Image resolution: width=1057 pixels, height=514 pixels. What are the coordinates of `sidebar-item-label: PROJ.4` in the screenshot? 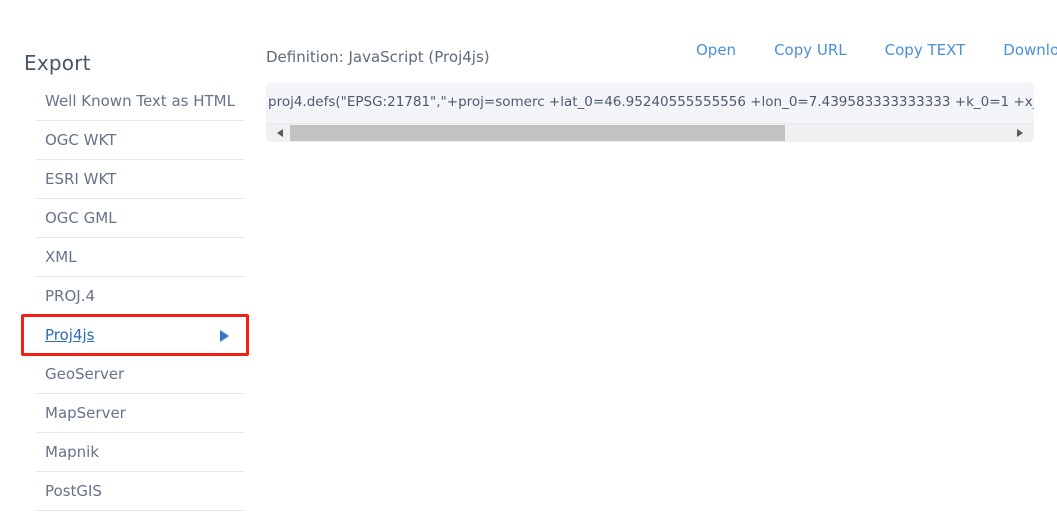 It's located at (70, 296).